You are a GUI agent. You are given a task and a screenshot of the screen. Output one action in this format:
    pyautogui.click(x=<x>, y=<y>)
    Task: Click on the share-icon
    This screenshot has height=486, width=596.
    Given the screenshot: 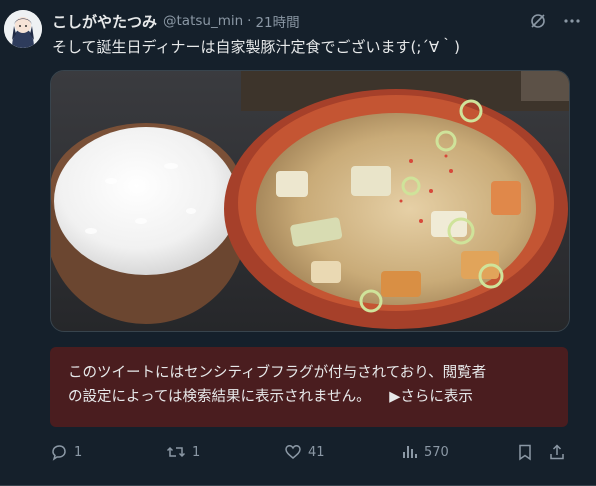 What is the action you would take?
    pyautogui.click(x=557, y=452)
    